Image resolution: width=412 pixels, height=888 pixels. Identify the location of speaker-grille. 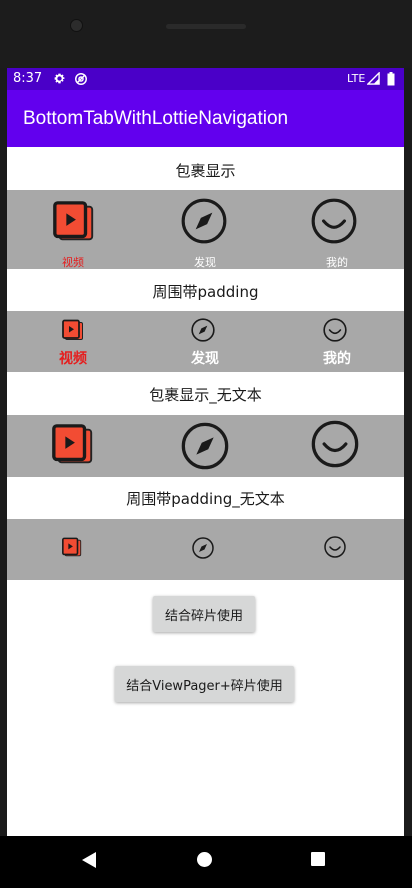
(206, 26).